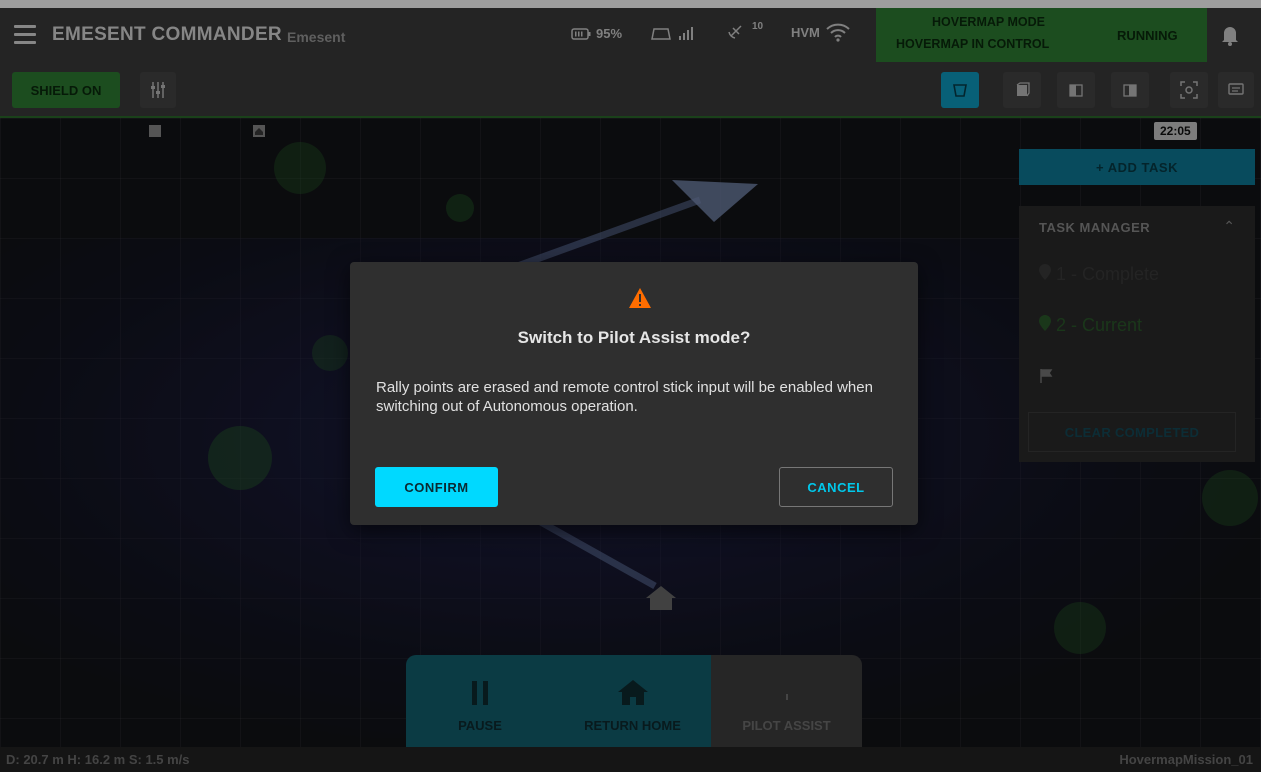 The width and height of the screenshot is (1261, 772). What do you see at coordinates (836, 487) in the screenshot?
I see `cancel-button: CANCEL` at bounding box center [836, 487].